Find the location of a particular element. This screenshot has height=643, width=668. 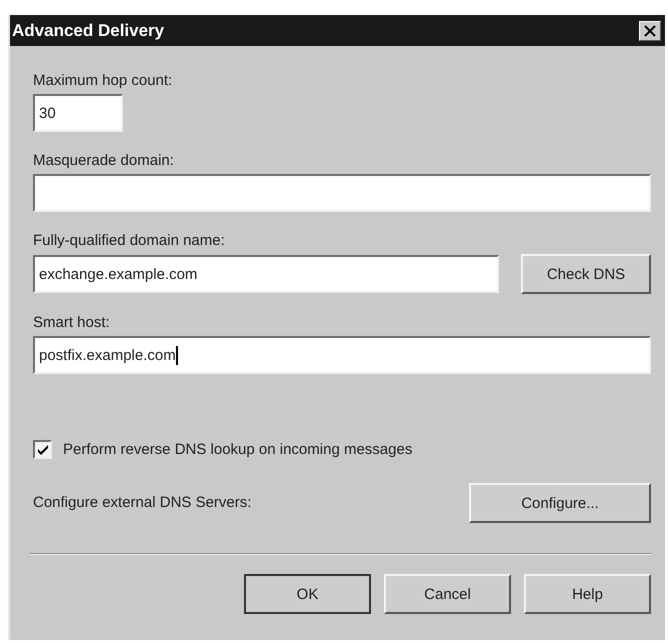

close-icon is located at coordinates (650, 30).